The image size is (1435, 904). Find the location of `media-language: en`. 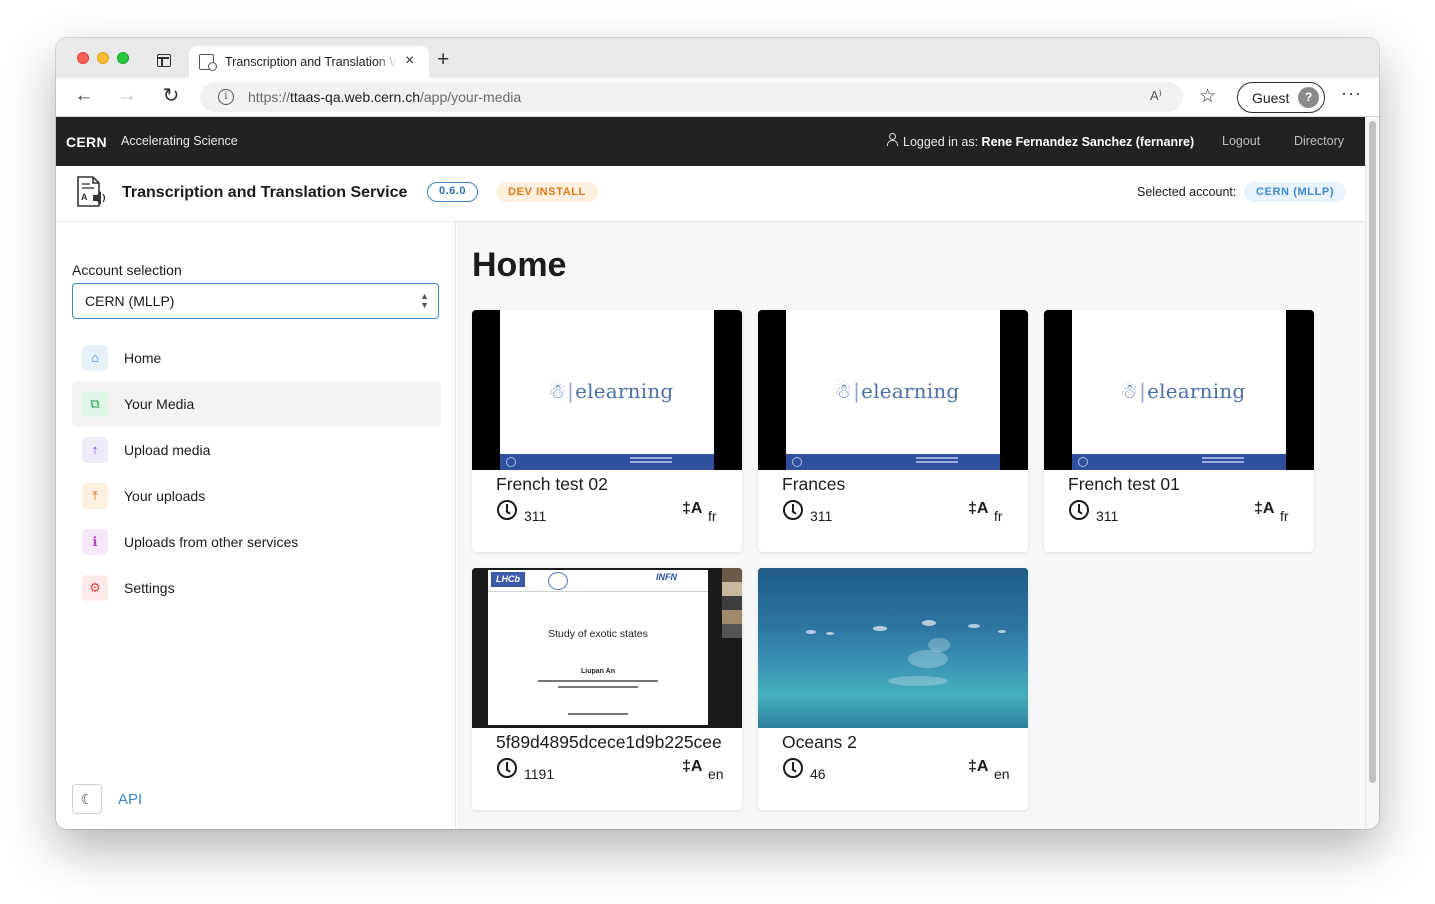

media-language: en is located at coordinates (1002, 774).